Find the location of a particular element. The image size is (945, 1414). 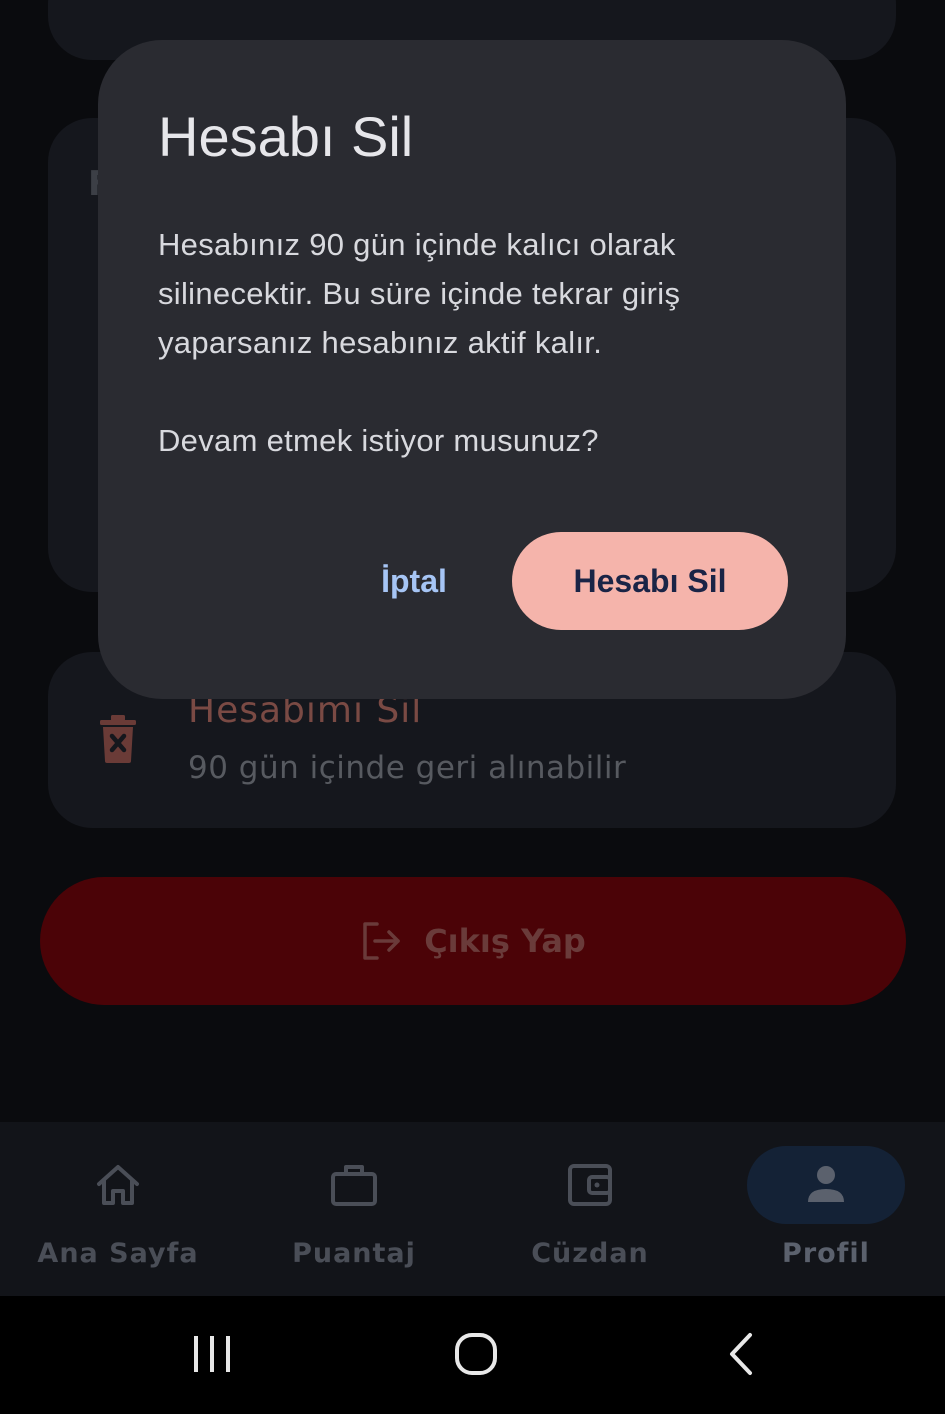

confirm-delete-button: Hesabı Sil is located at coordinates (650, 581).